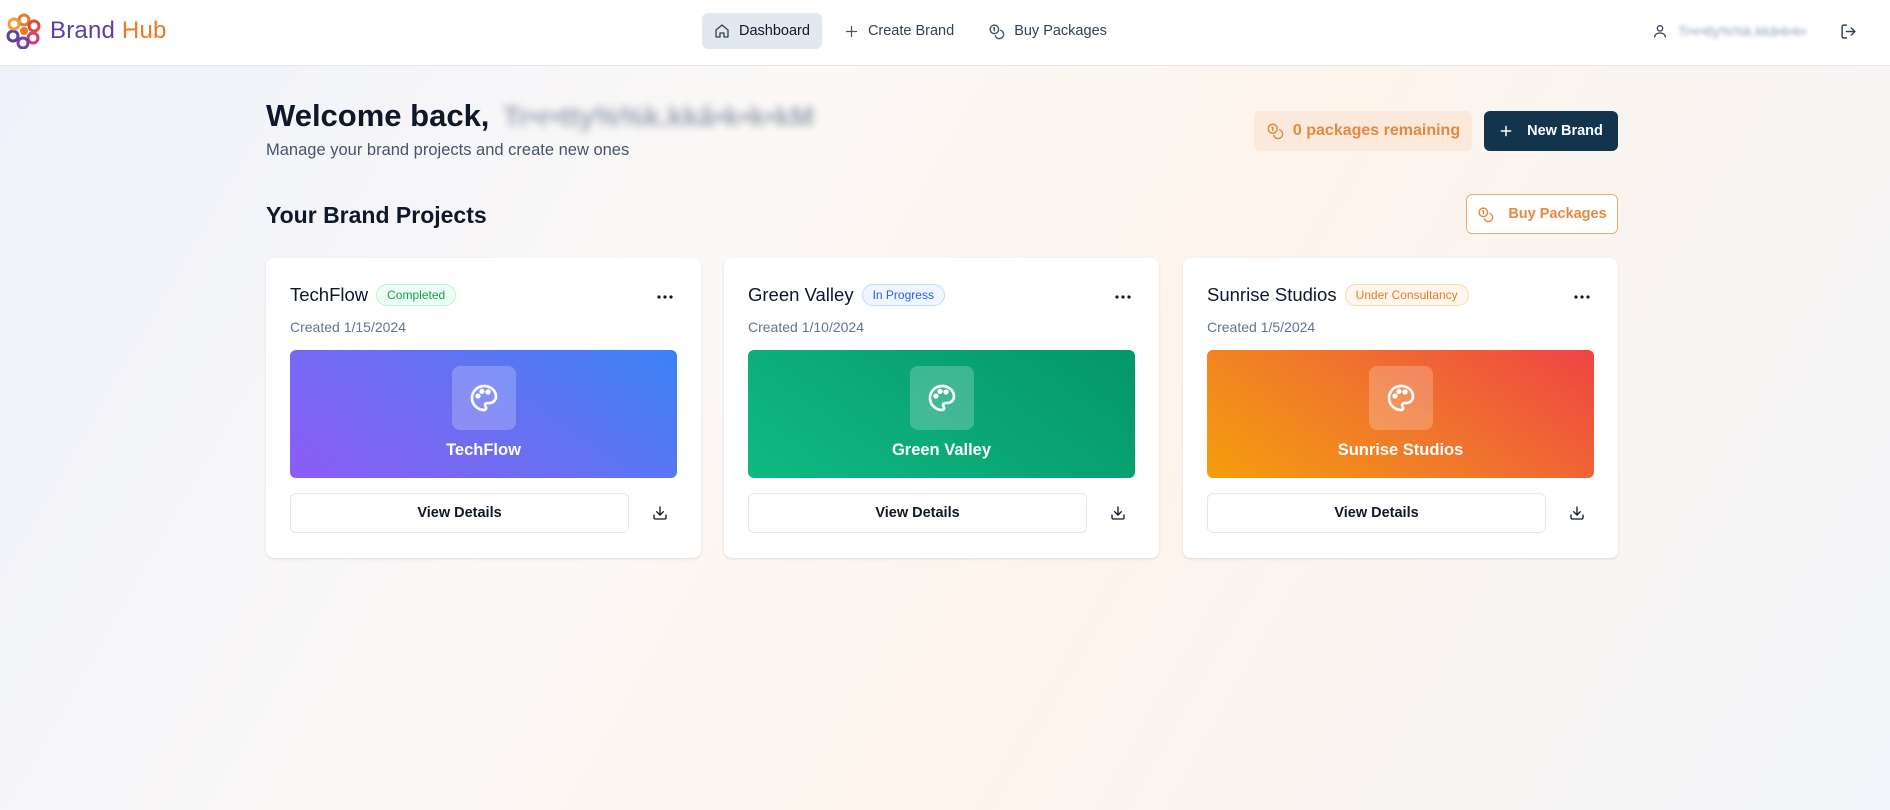 The height and width of the screenshot is (810, 1890). Describe the element at coordinates (483, 450) in the screenshot. I see `banner-brand-name: TechFlow` at that location.